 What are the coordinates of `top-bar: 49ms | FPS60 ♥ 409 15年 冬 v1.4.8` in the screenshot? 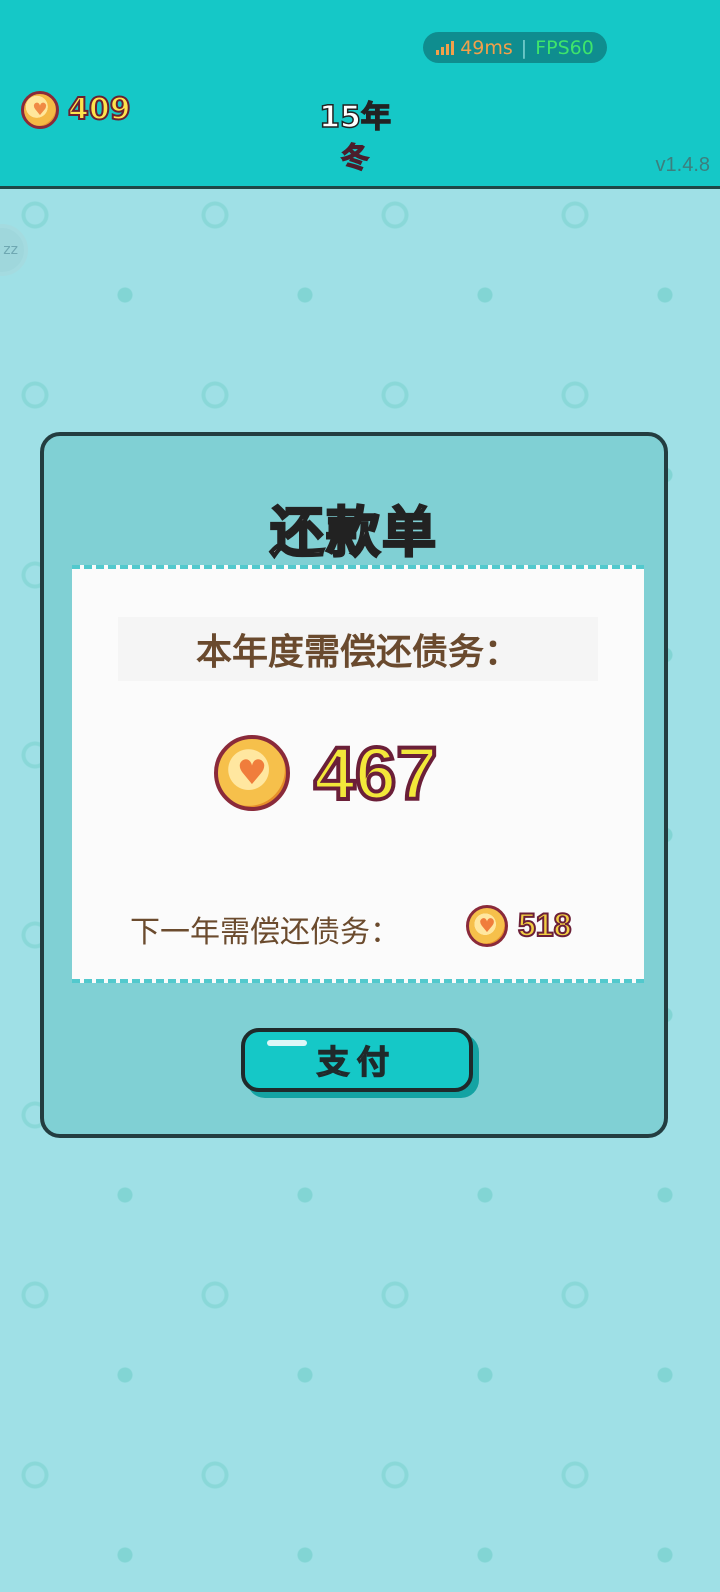 It's located at (360, 94).